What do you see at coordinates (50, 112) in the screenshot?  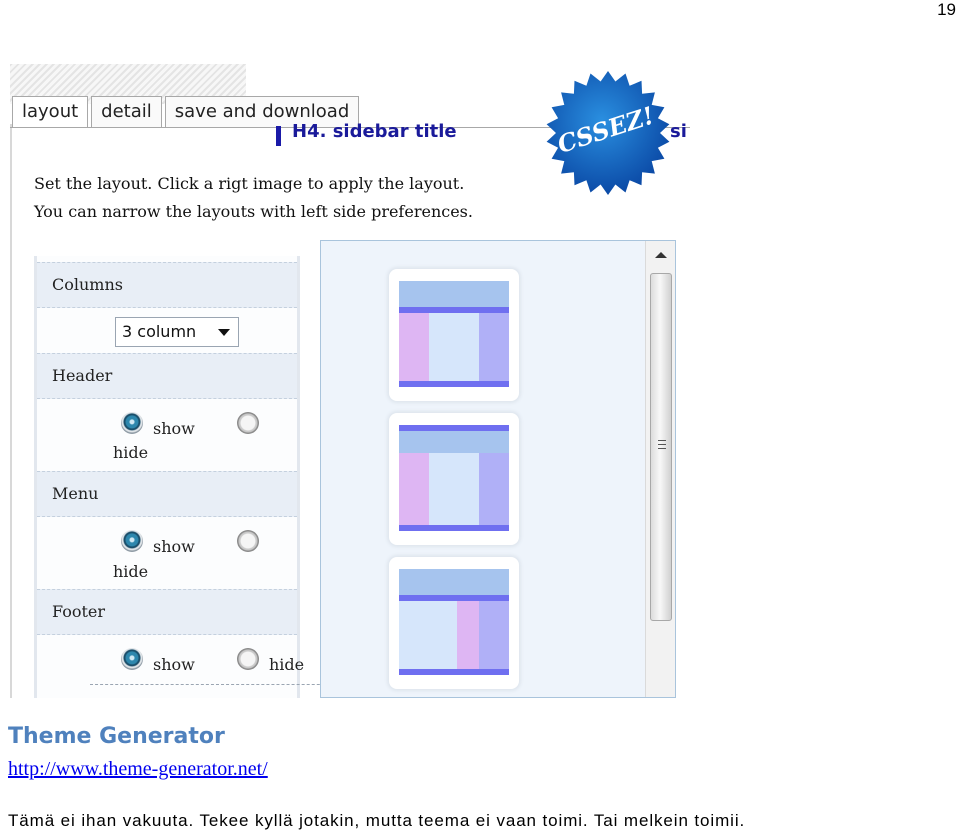 I see `tab-layout: layout` at bounding box center [50, 112].